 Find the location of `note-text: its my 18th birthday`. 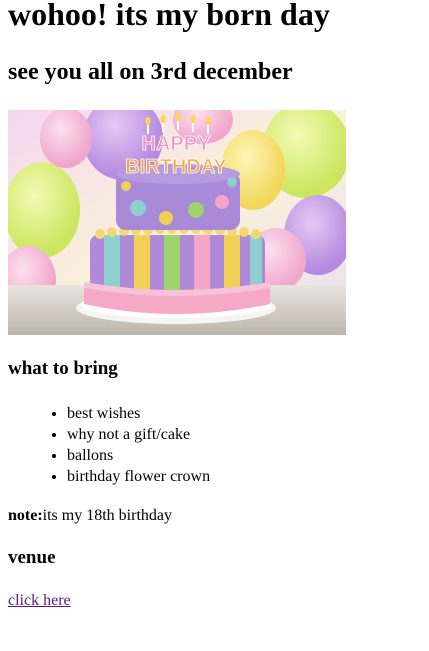

note-text: its my 18th birthday is located at coordinates (107, 515).